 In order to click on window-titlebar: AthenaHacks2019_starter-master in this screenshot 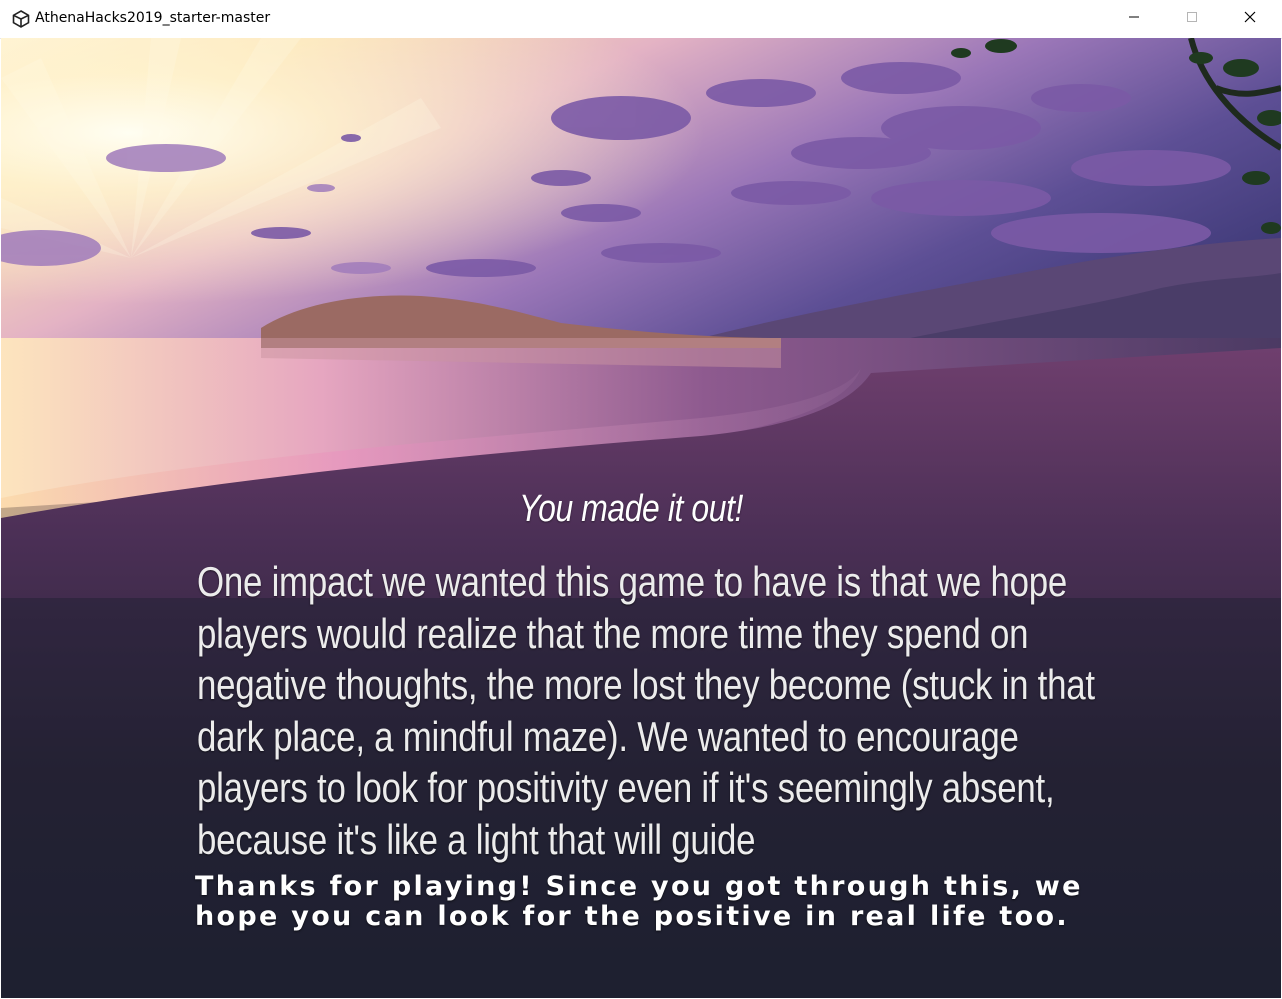, I will do `click(641, 19)`.